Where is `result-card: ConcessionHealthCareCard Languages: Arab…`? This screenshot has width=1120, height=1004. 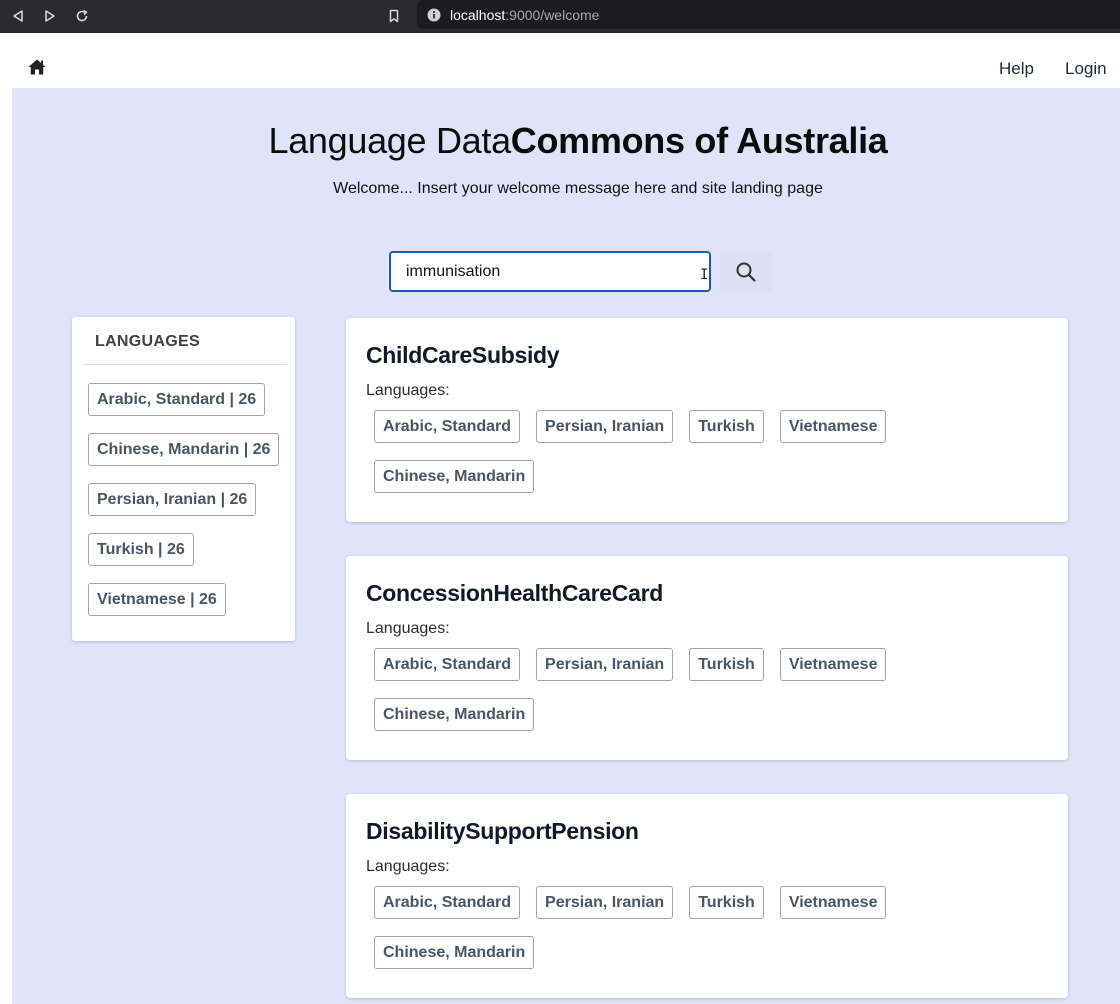
result-card: ConcessionHealthCareCard Languages: Arab… is located at coordinates (707, 658).